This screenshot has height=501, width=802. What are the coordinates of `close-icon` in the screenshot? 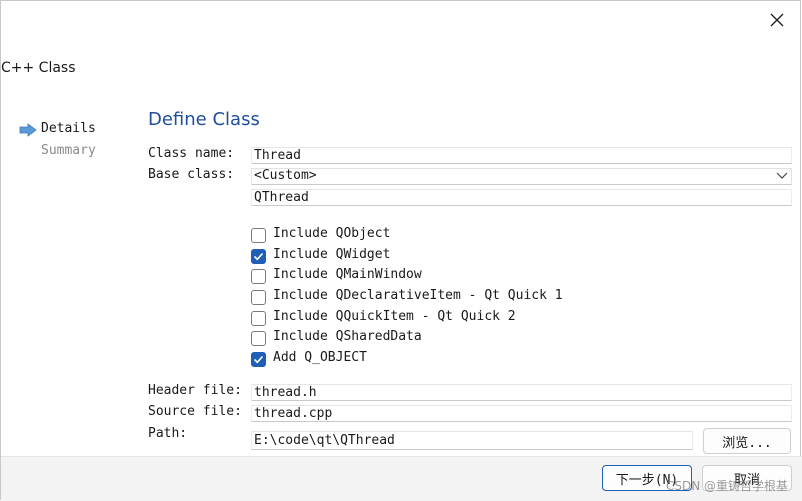 It's located at (777, 20).